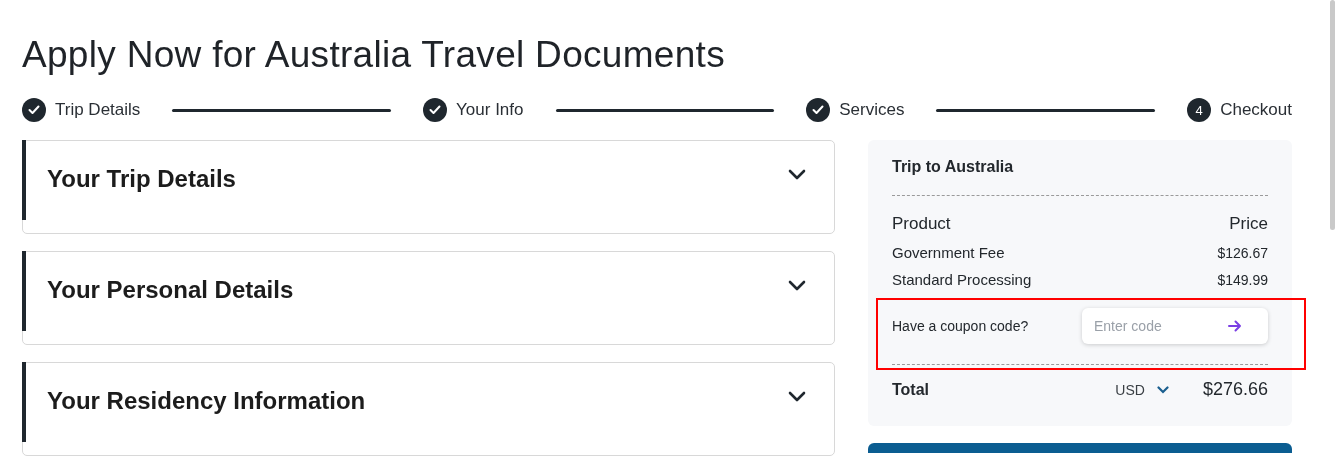 This screenshot has width=1335, height=468. I want to click on section-title: Your Personal Details, so click(170, 290).